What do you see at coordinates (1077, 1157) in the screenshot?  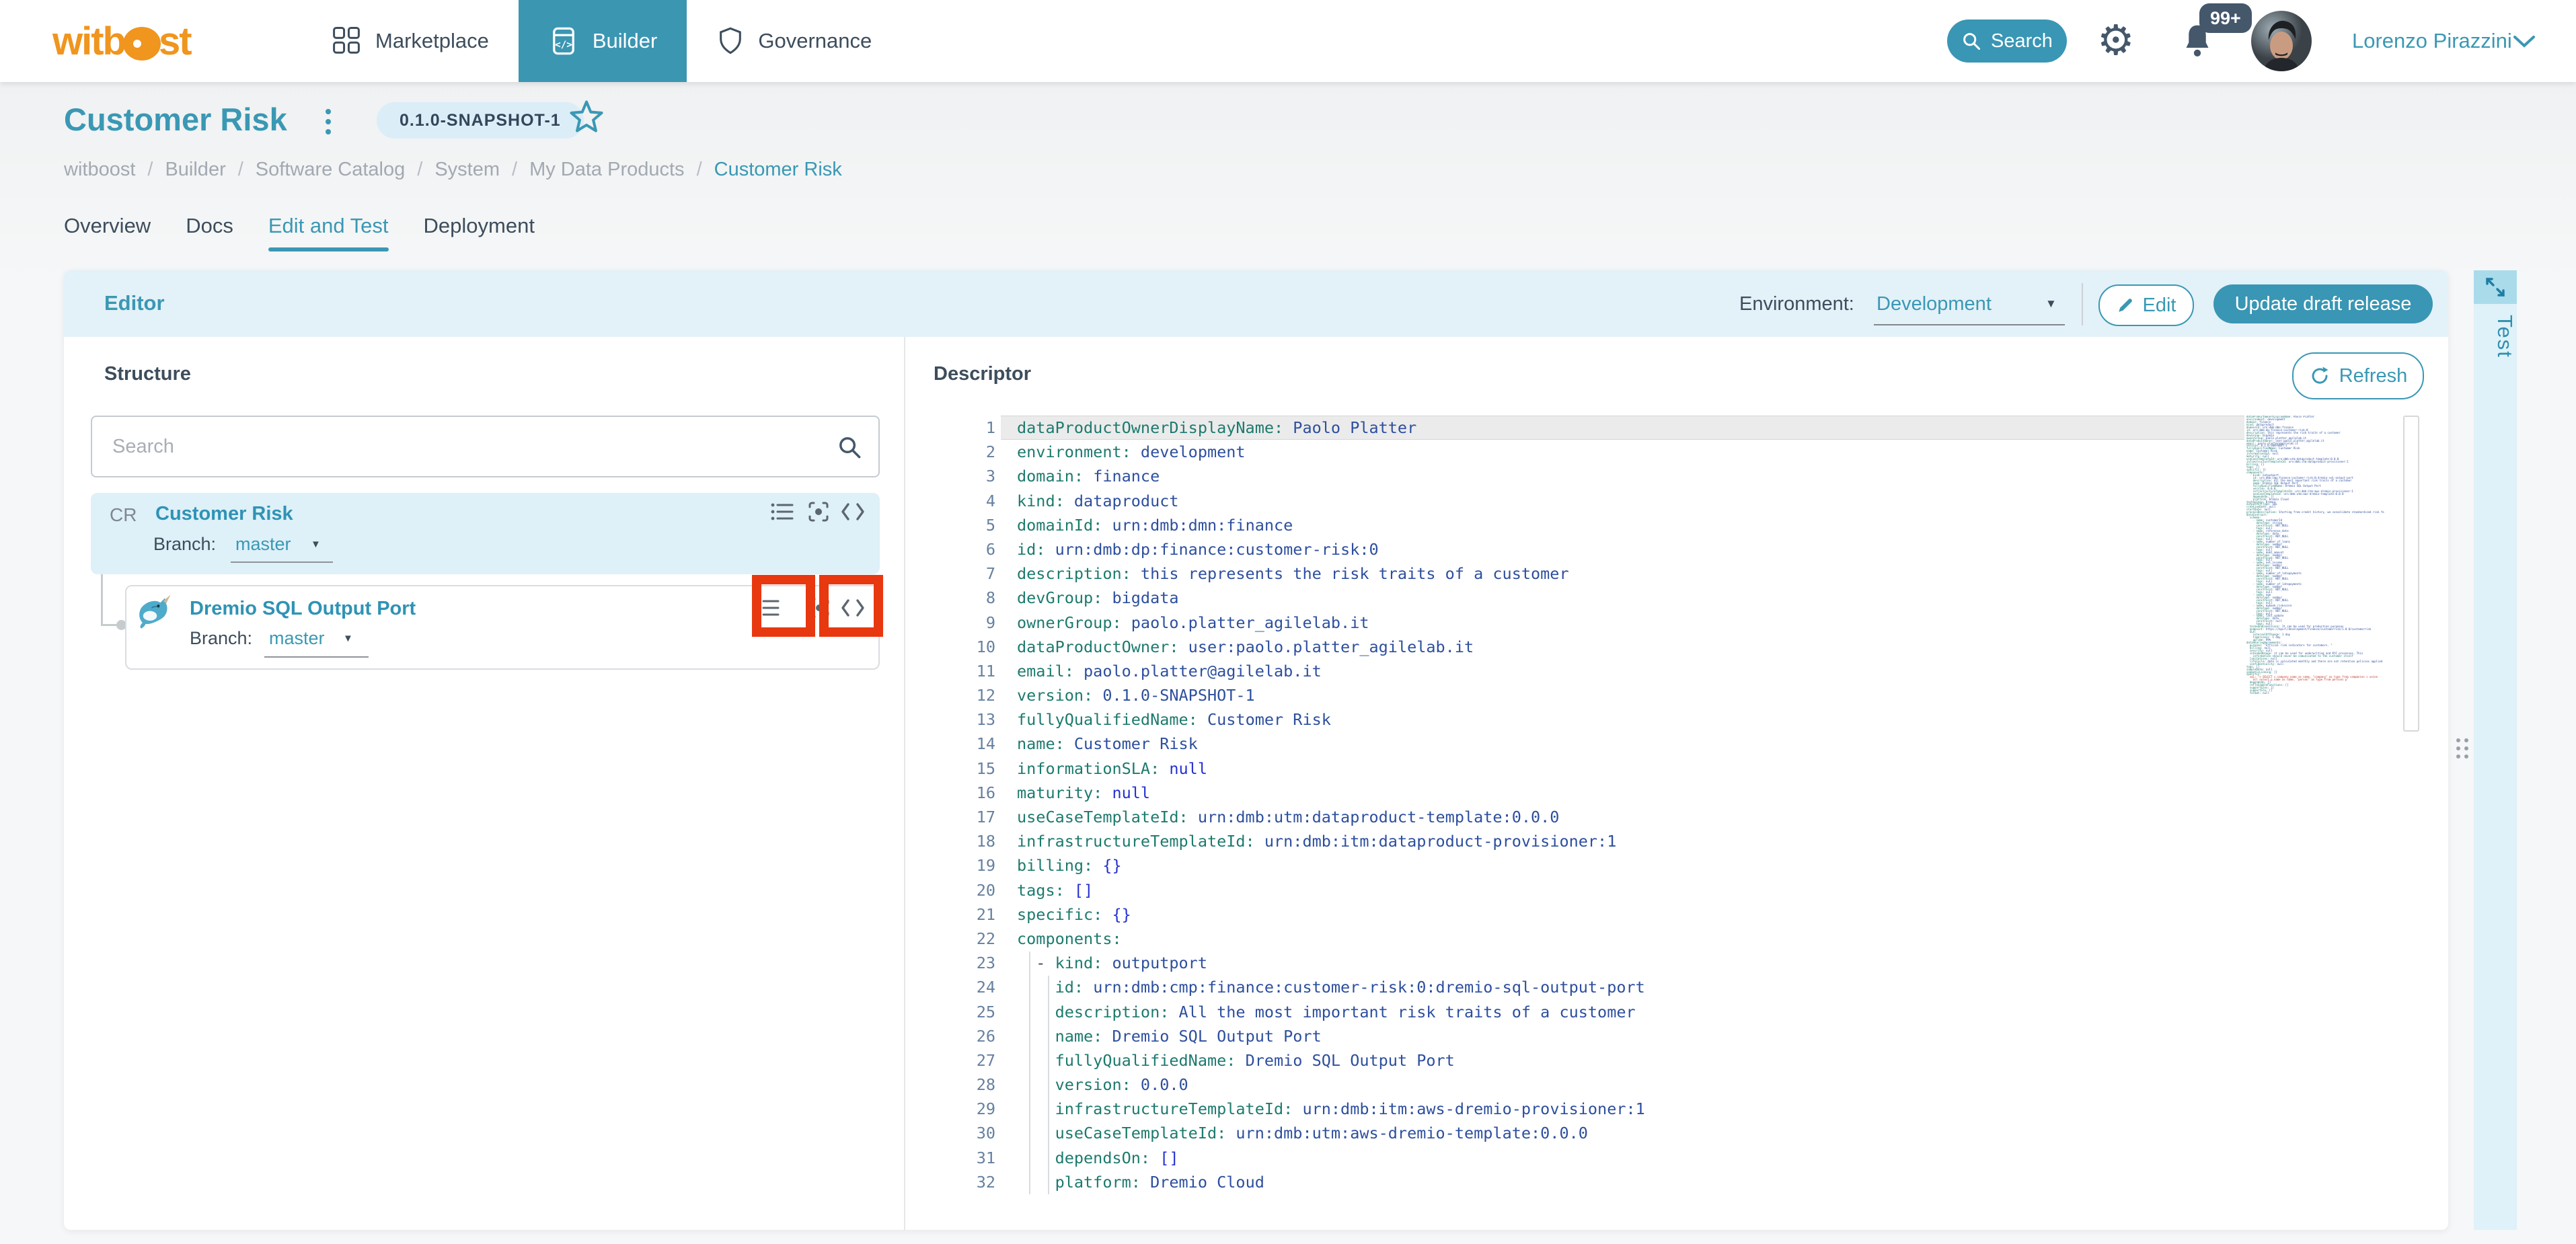 I see `yaml-line: 31 dependsOn: []` at bounding box center [1077, 1157].